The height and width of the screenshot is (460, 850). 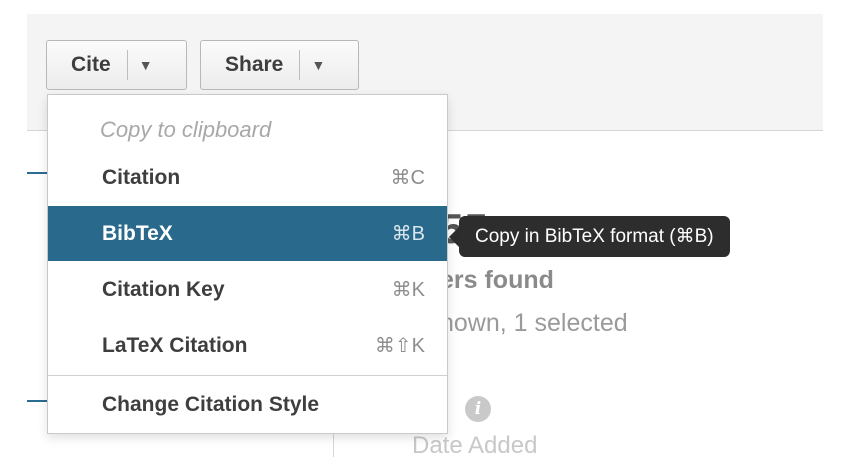 I want to click on info-icon: i, so click(x=478, y=409).